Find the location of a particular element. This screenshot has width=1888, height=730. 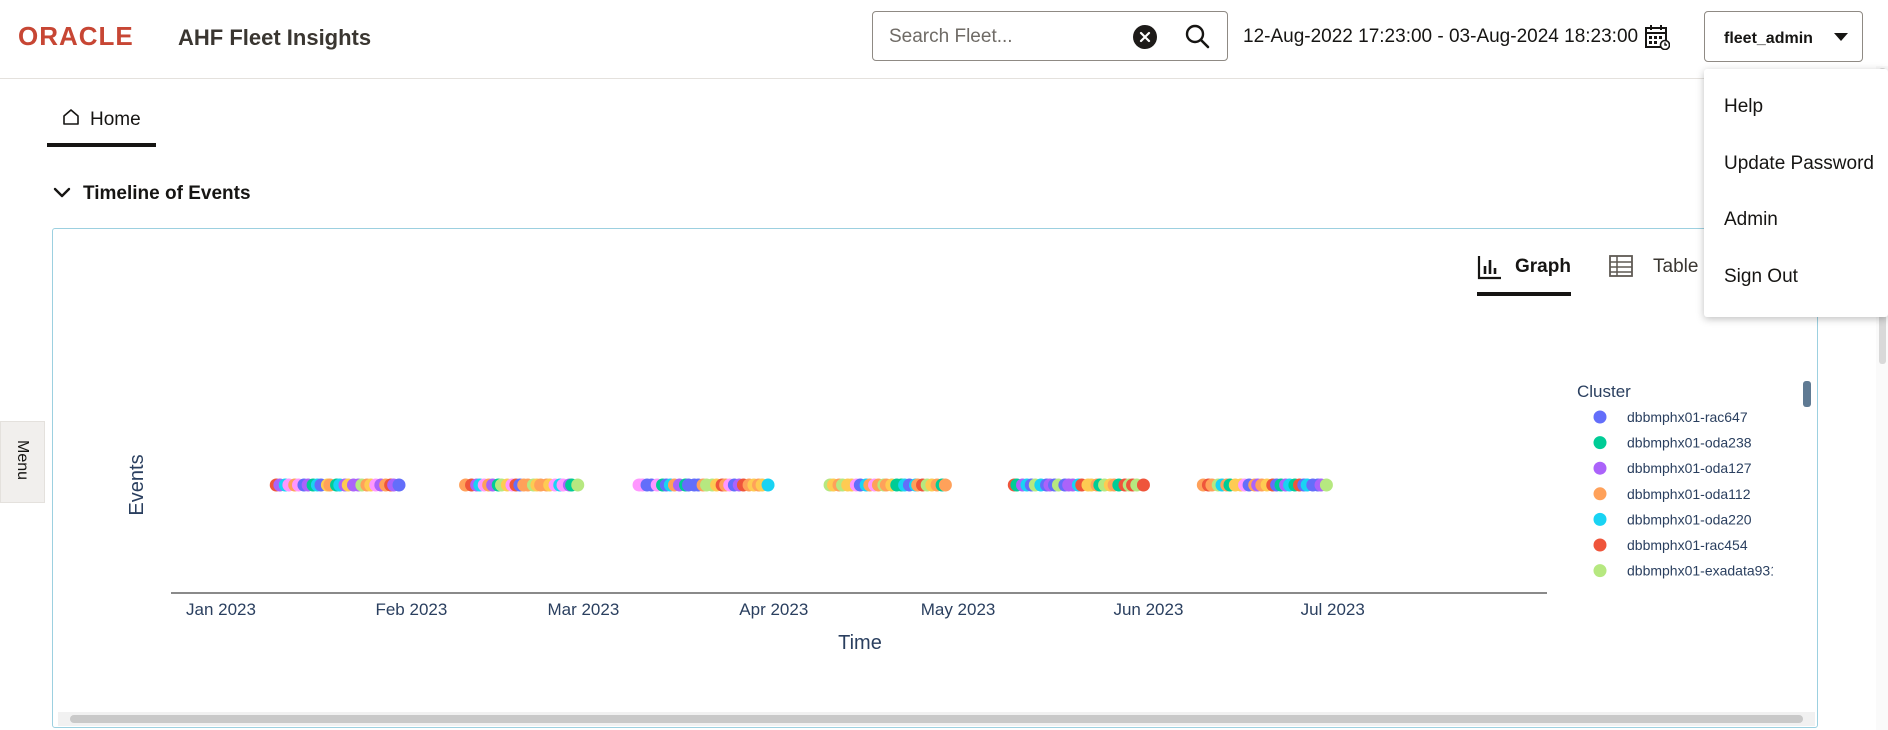

table-icon is located at coordinates (1621, 266).